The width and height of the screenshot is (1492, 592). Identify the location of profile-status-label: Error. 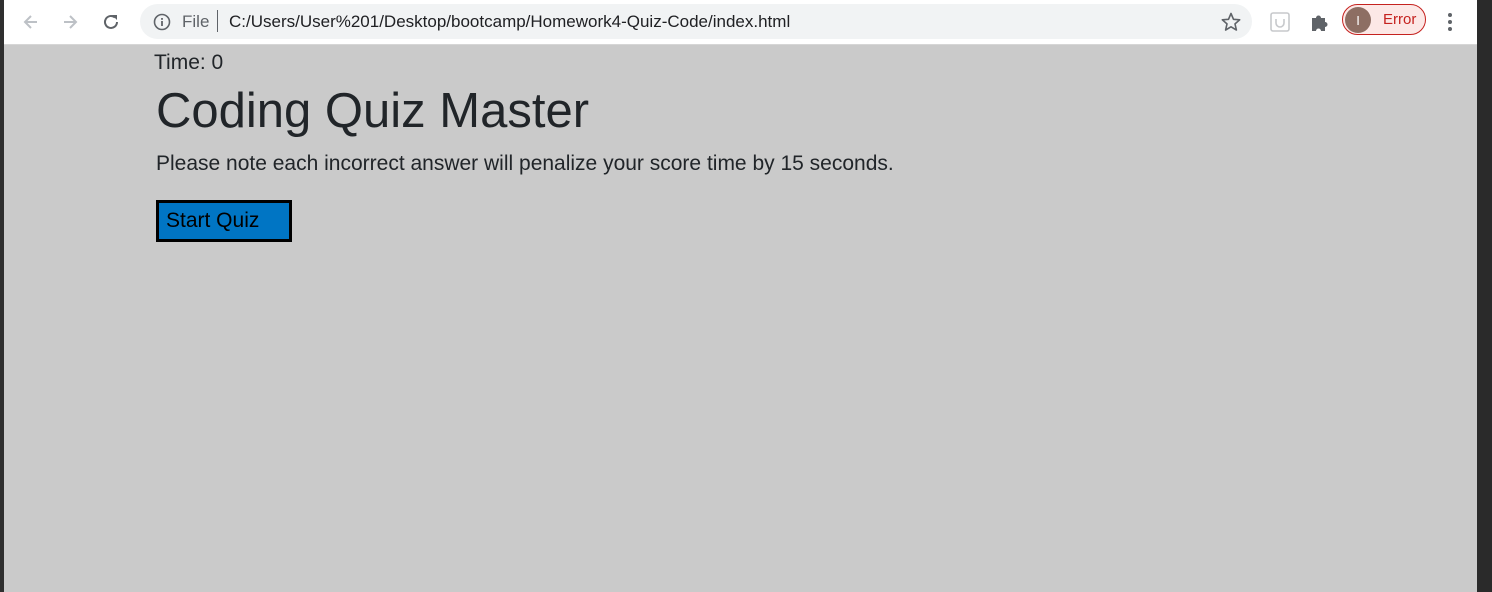
(1400, 19).